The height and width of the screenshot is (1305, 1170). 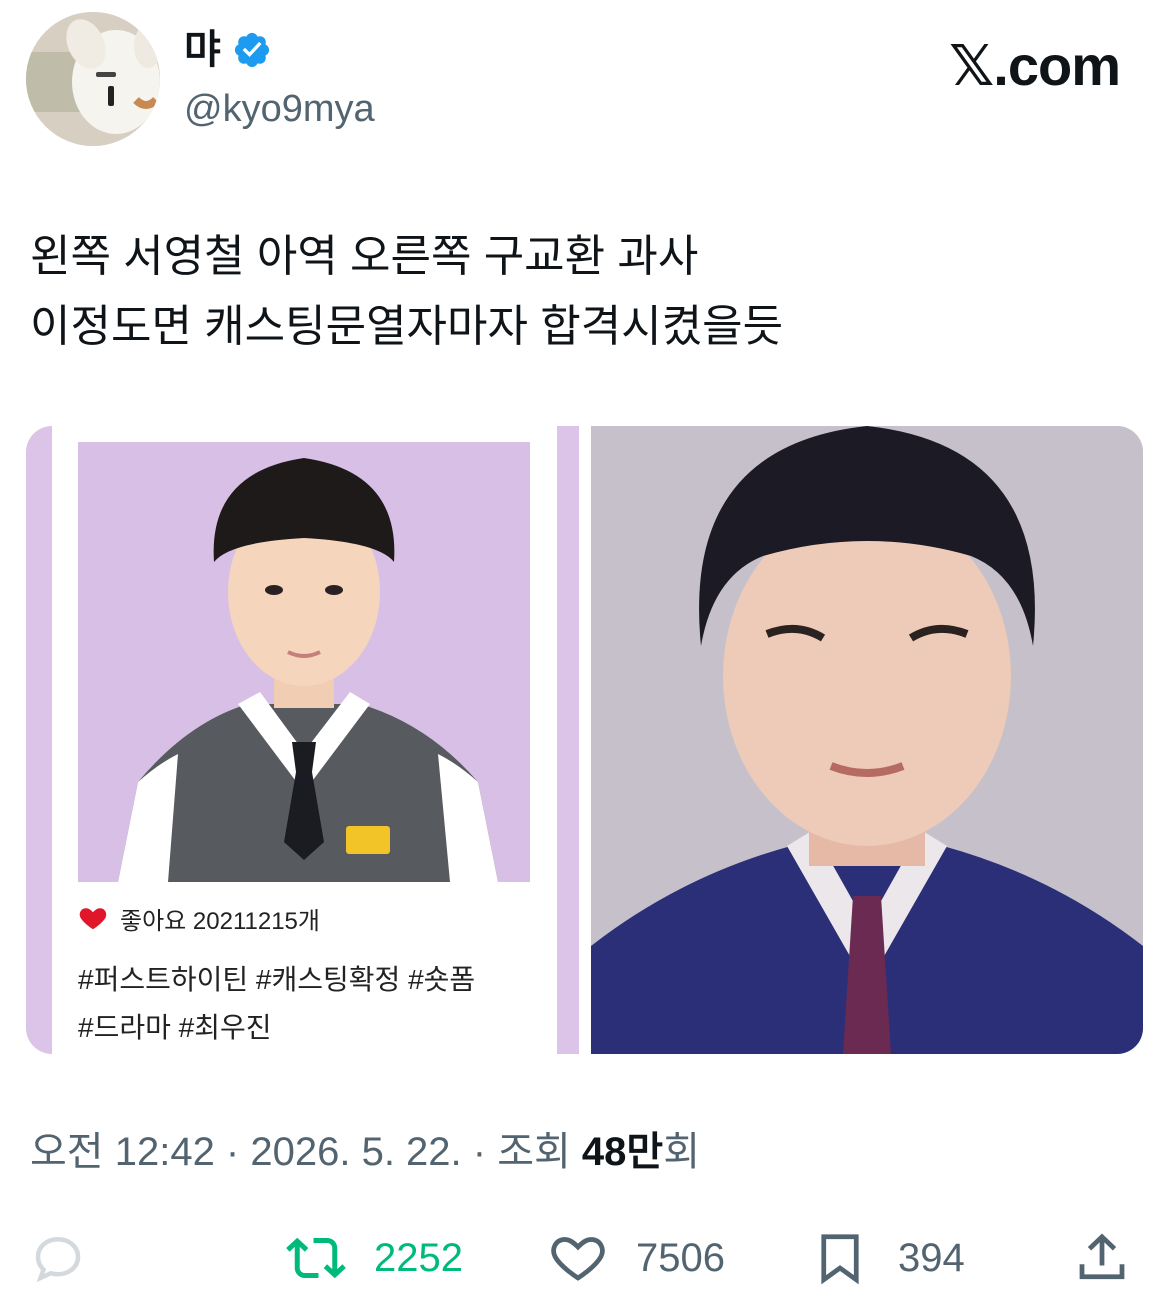 What do you see at coordinates (93, 919) in the screenshot?
I see `heart-icon` at bounding box center [93, 919].